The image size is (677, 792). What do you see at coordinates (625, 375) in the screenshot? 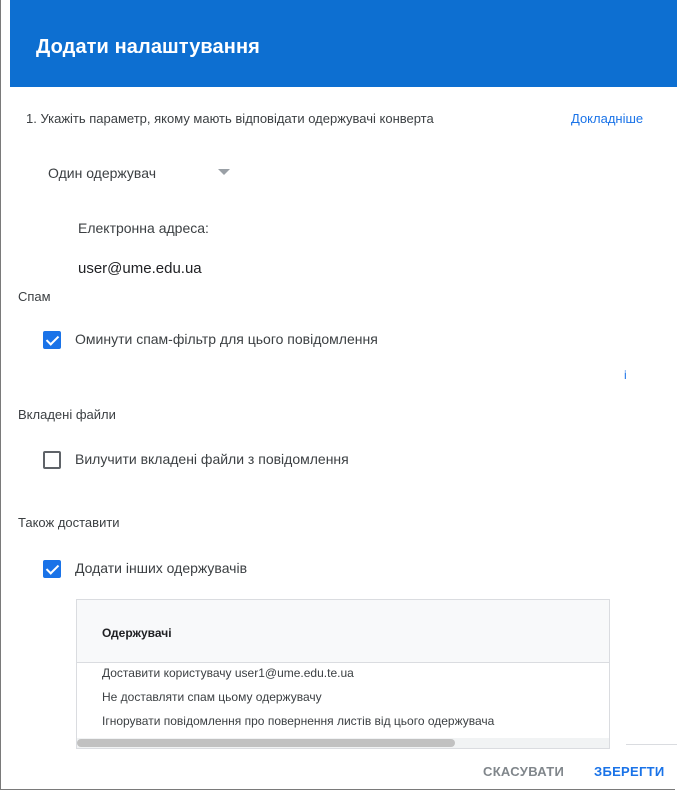
I see `info-icon: i` at bounding box center [625, 375].